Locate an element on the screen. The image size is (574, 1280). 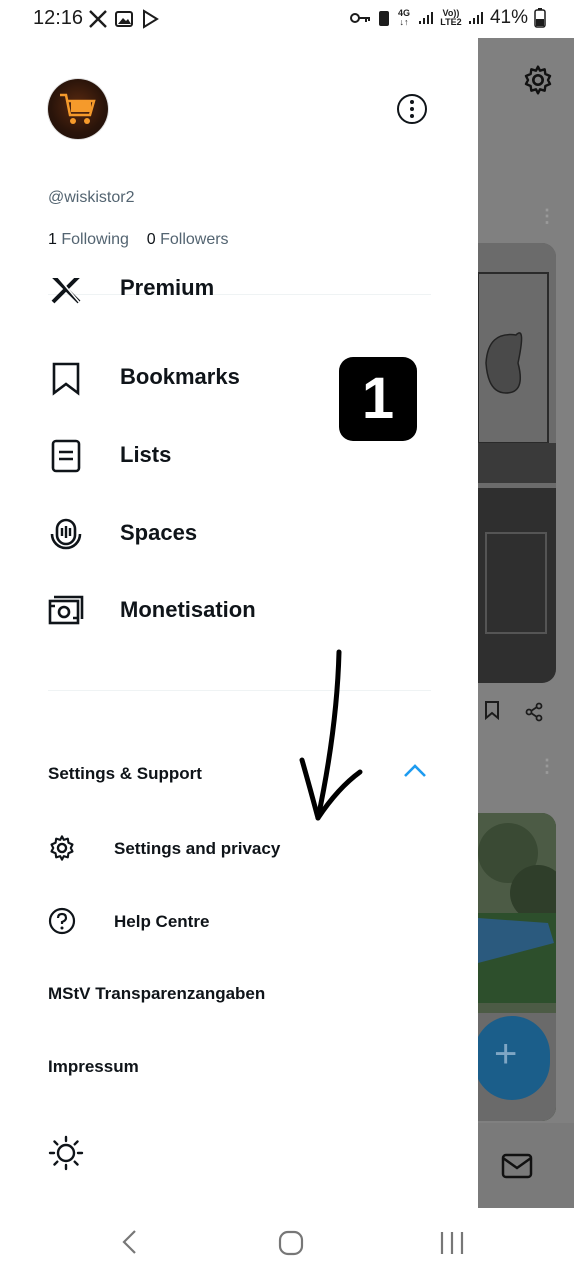
annotation-arrow-icon is located at coordinates (331, 735).